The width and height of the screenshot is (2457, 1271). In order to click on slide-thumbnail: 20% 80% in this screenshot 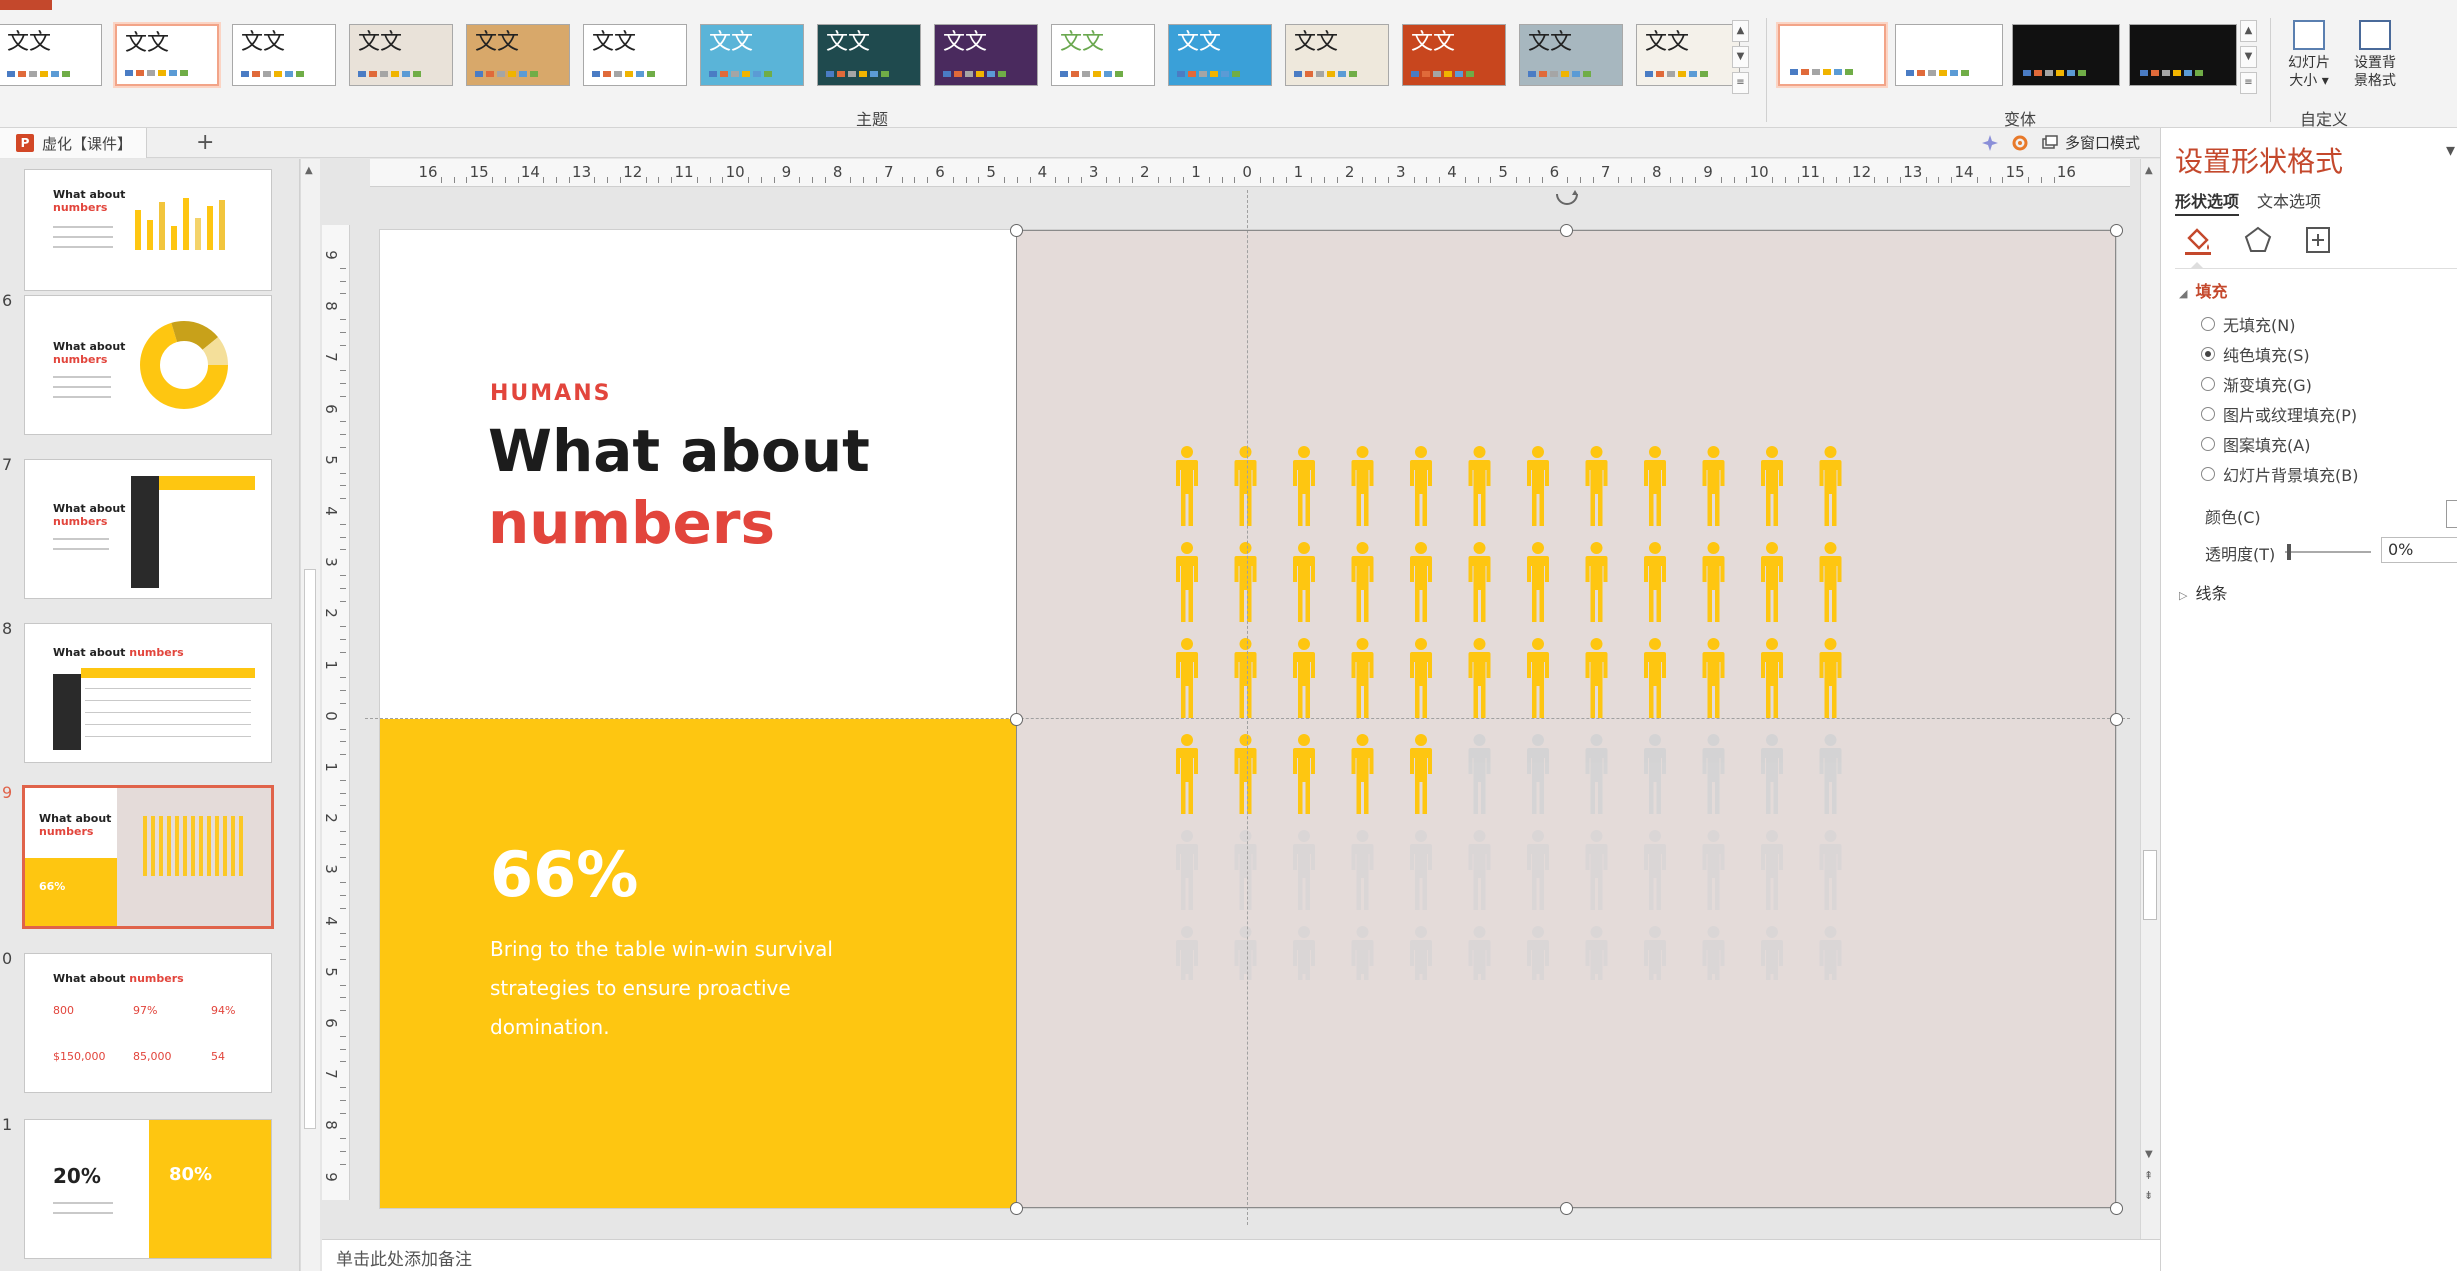, I will do `click(148, 1189)`.